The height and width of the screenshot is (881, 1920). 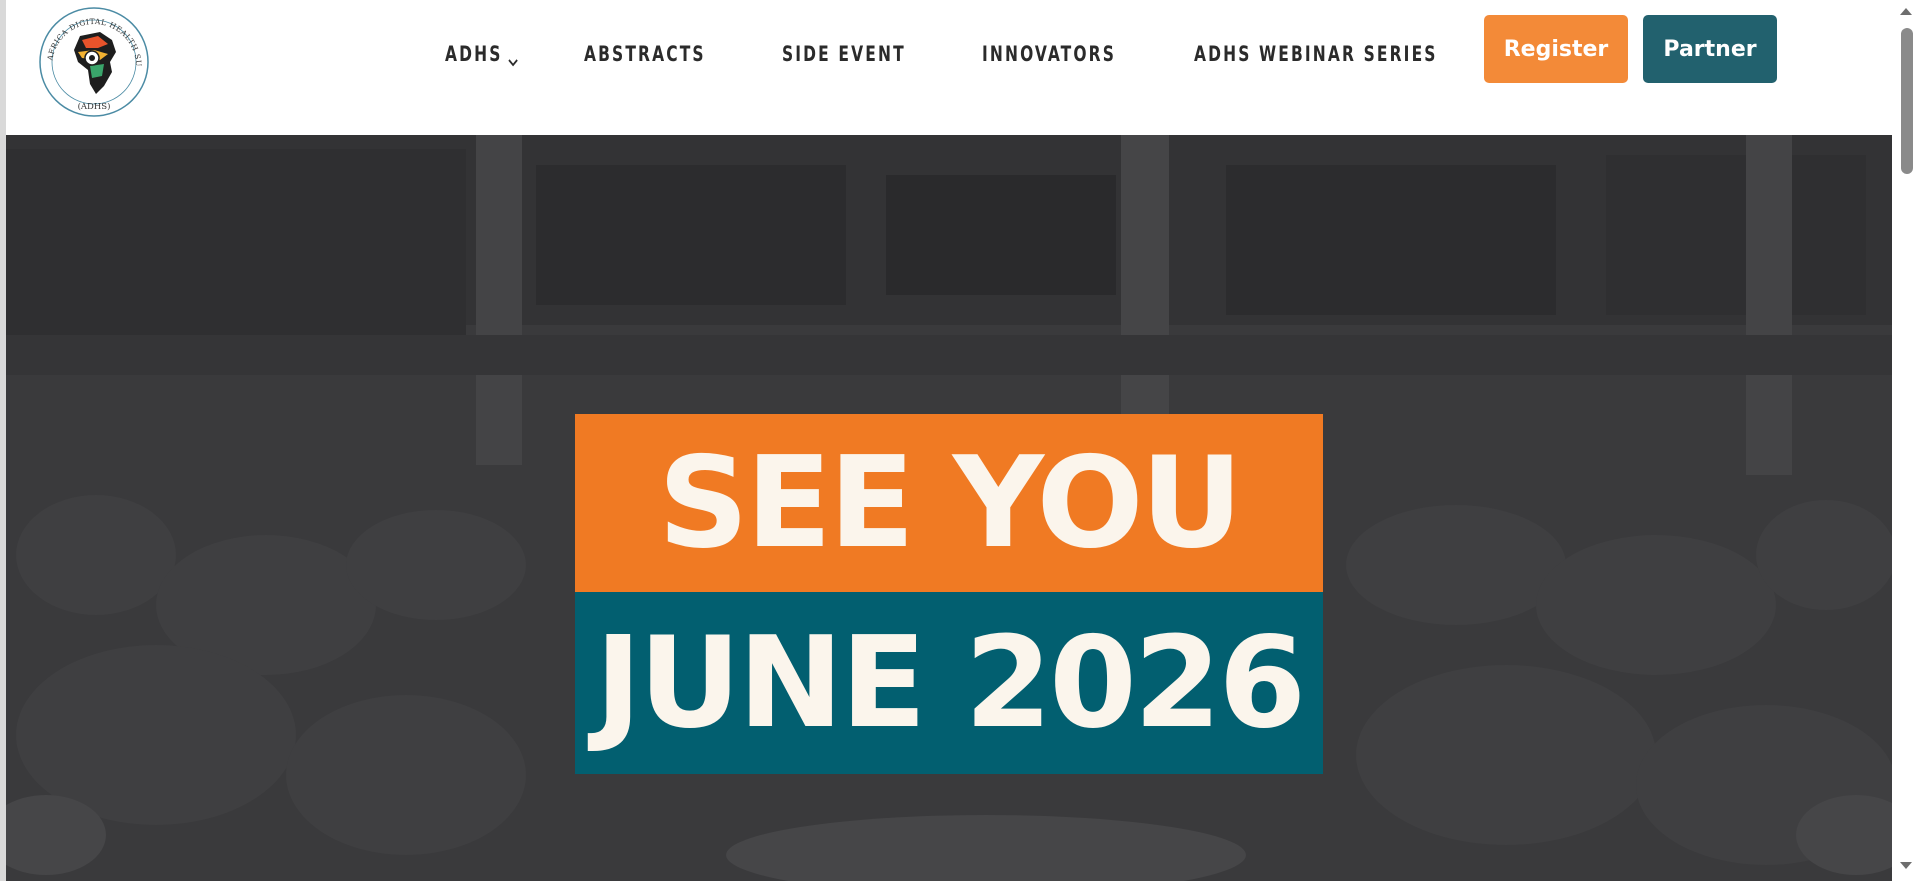 I want to click on nav-item-label: INNOVATORS, so click(x=1048, y=54).